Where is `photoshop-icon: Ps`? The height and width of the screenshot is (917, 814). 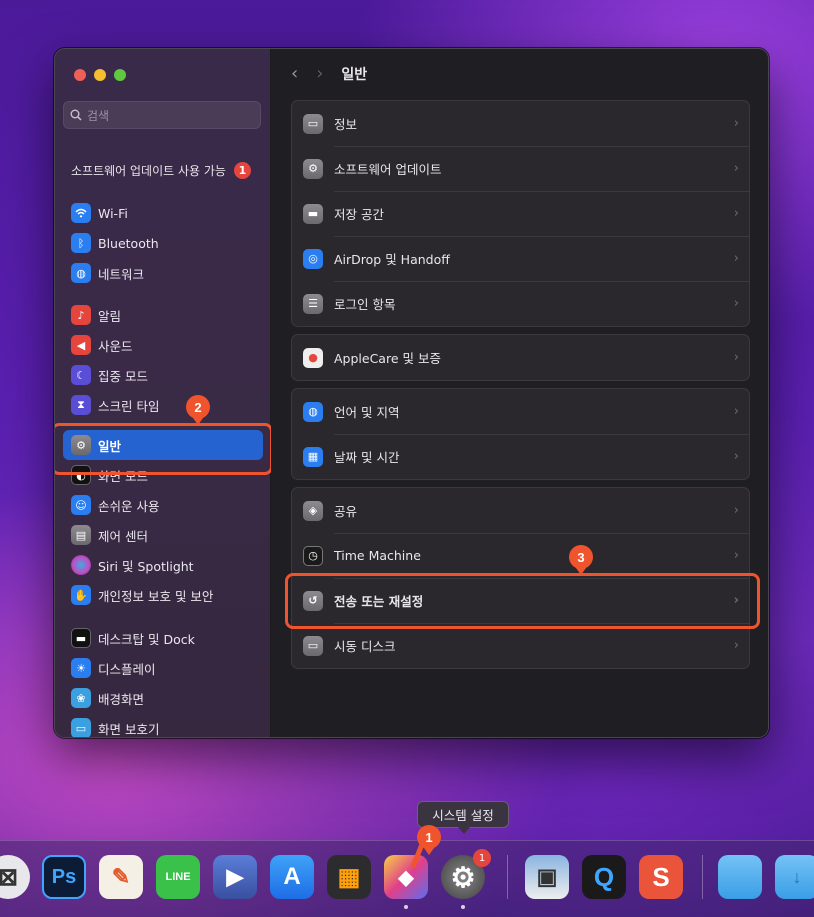
photoshop-icon: Ps is located at coordinates (64, 877).